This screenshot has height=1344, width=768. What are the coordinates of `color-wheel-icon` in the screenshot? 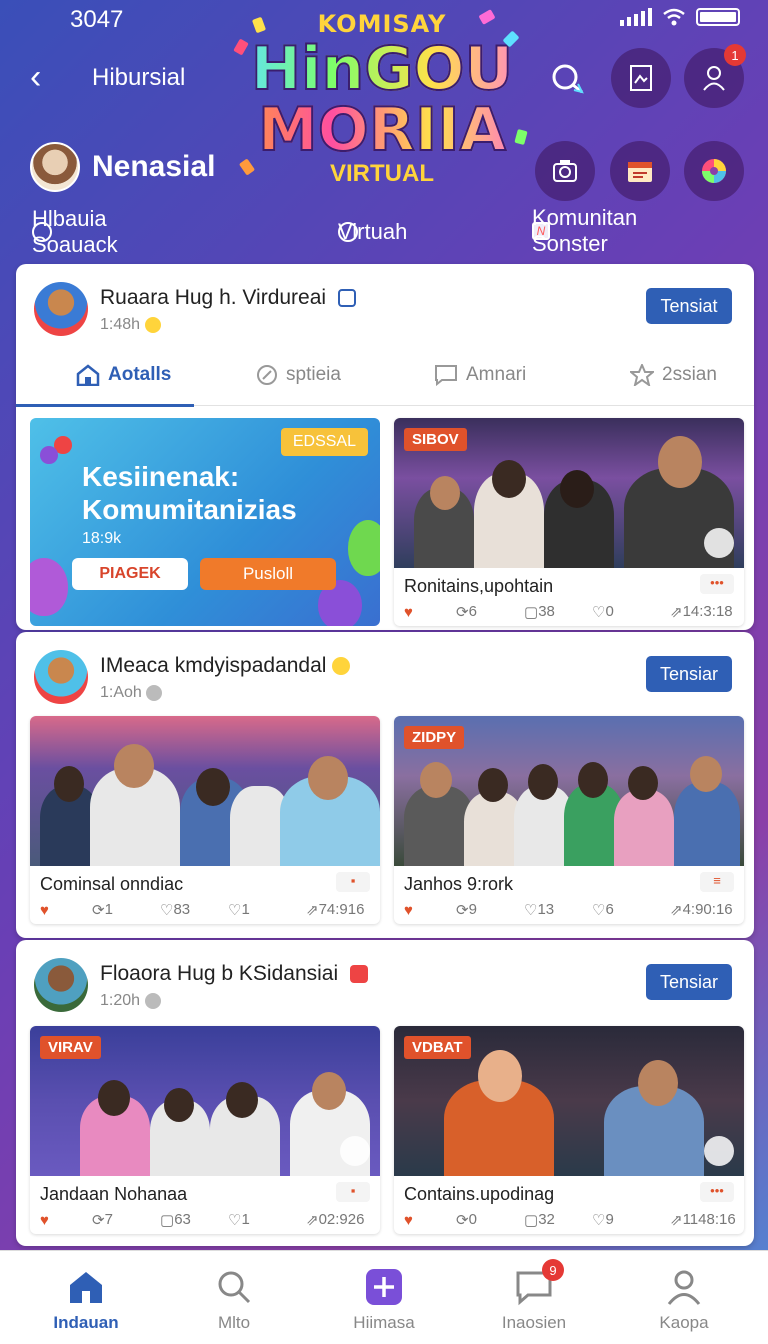 It's located at (714, 171).